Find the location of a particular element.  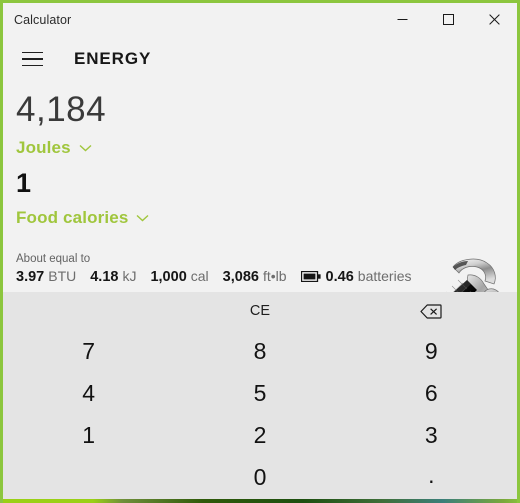

digit-6-button: 6 is located at coordinates (431, 393).